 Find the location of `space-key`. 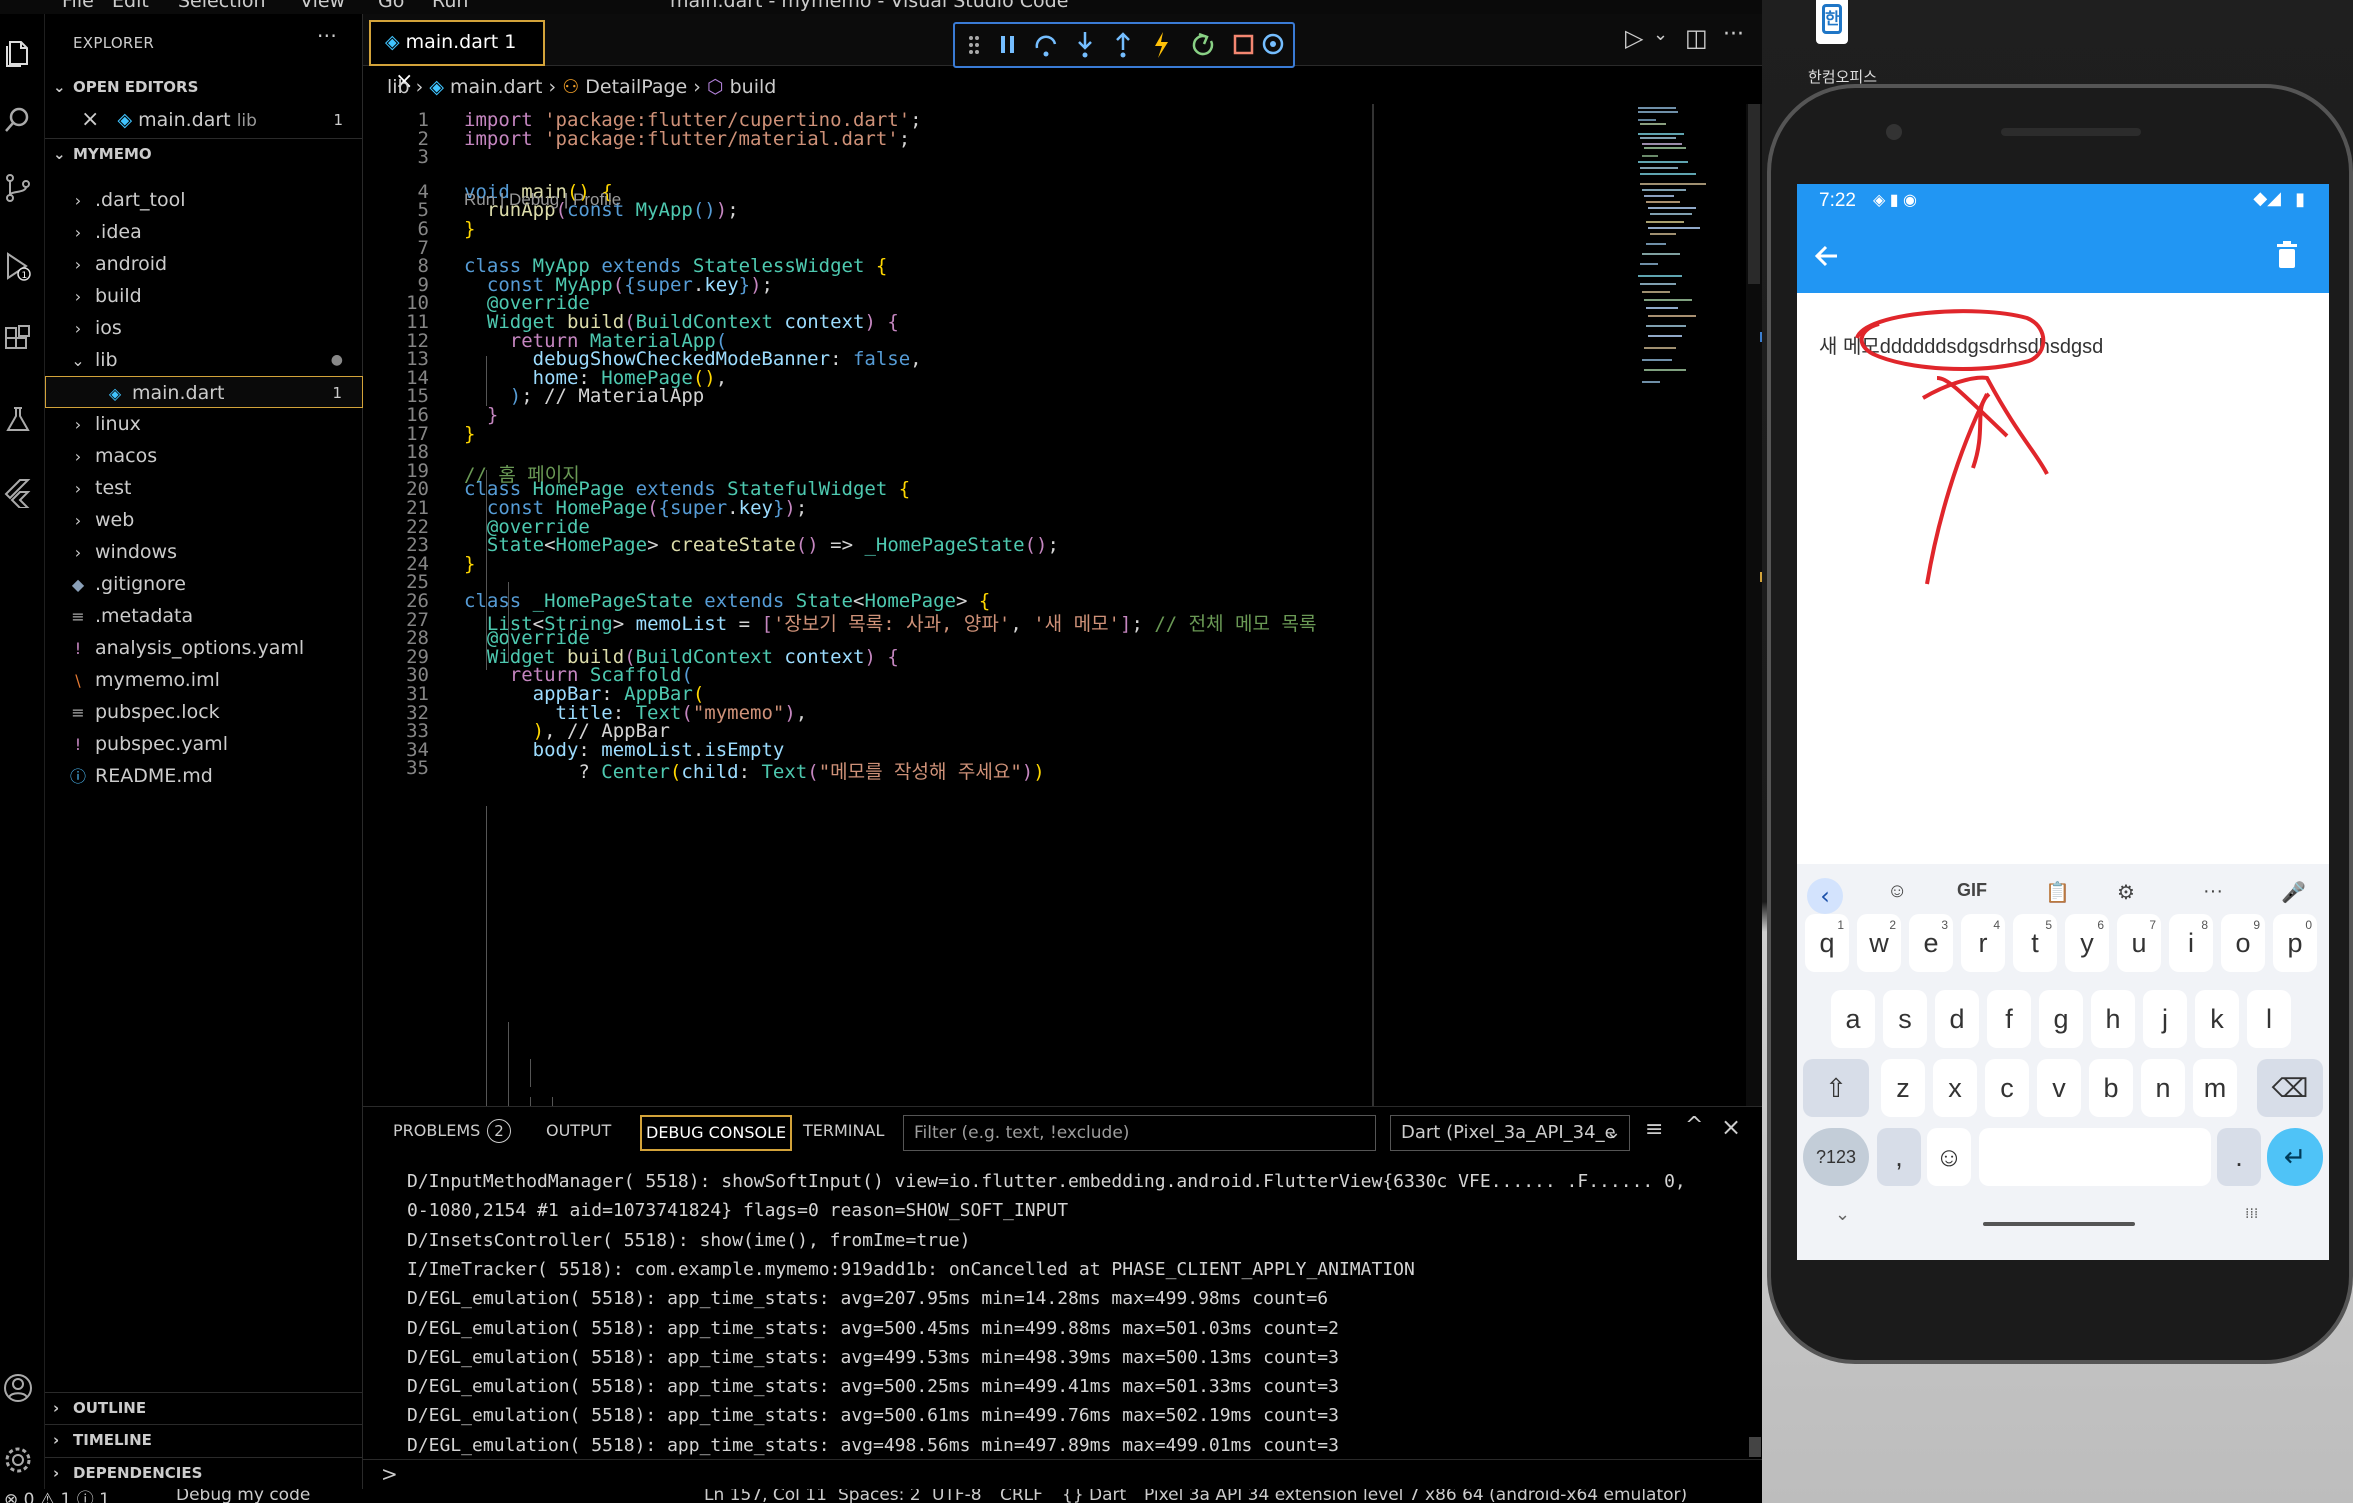

space-key is located at coordinates (2095, 1157).